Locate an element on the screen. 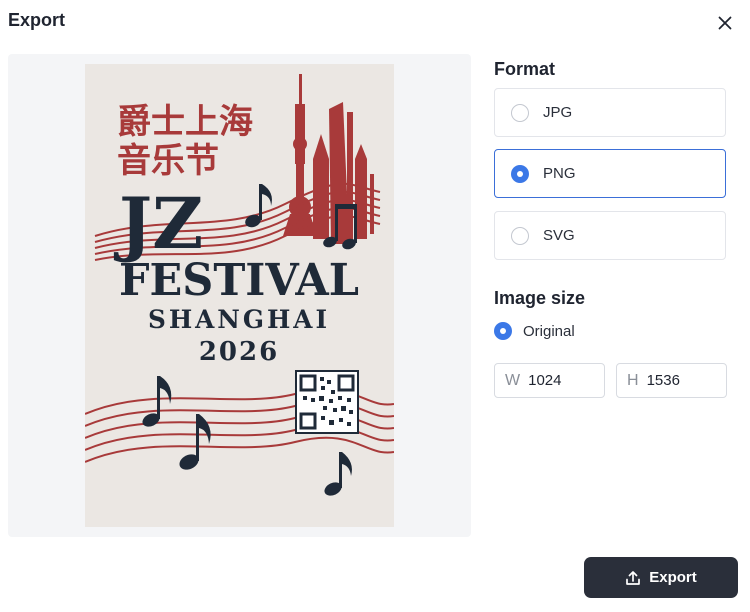 This screenshot has height=612, width=750. format-option-jpg: JPG is located at coordinates (610, 112).